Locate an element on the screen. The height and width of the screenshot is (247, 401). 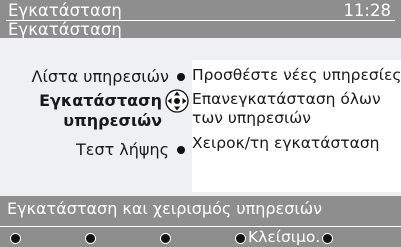
menu-subtitle: Εγκατάσταση is located at coordinates (65, 29).